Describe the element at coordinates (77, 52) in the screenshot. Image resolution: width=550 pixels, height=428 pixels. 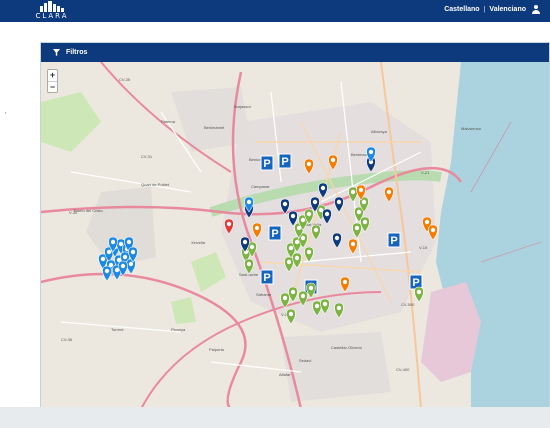
I see `filters-label: Filtros` at that location.